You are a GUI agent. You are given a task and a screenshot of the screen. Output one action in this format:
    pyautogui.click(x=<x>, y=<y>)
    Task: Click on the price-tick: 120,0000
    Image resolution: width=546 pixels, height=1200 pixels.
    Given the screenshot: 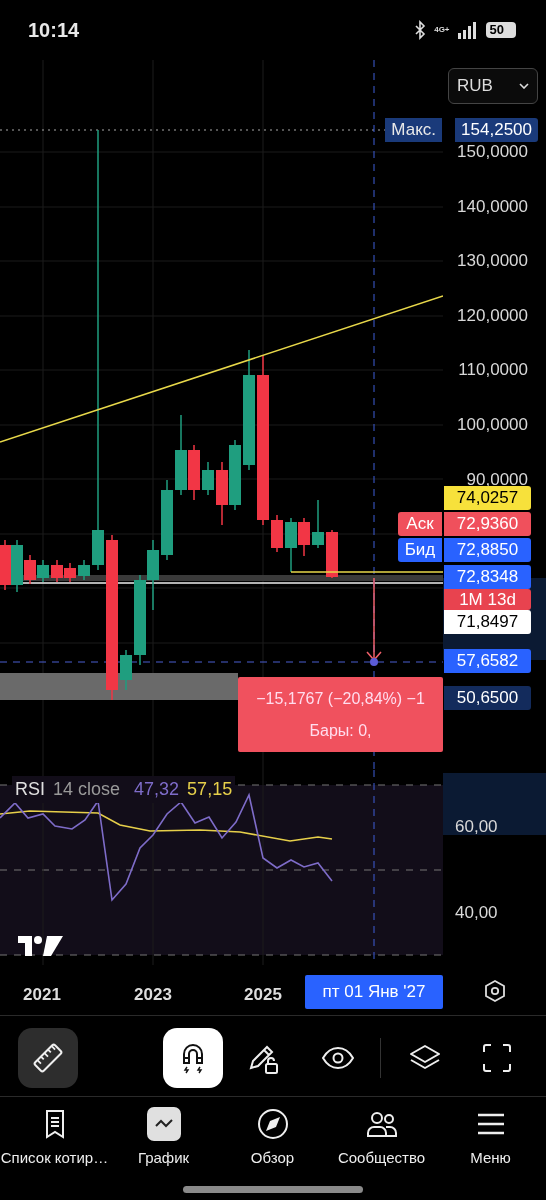 What is the action you would take?
    pyautogui.click(x=492, y=315)
    